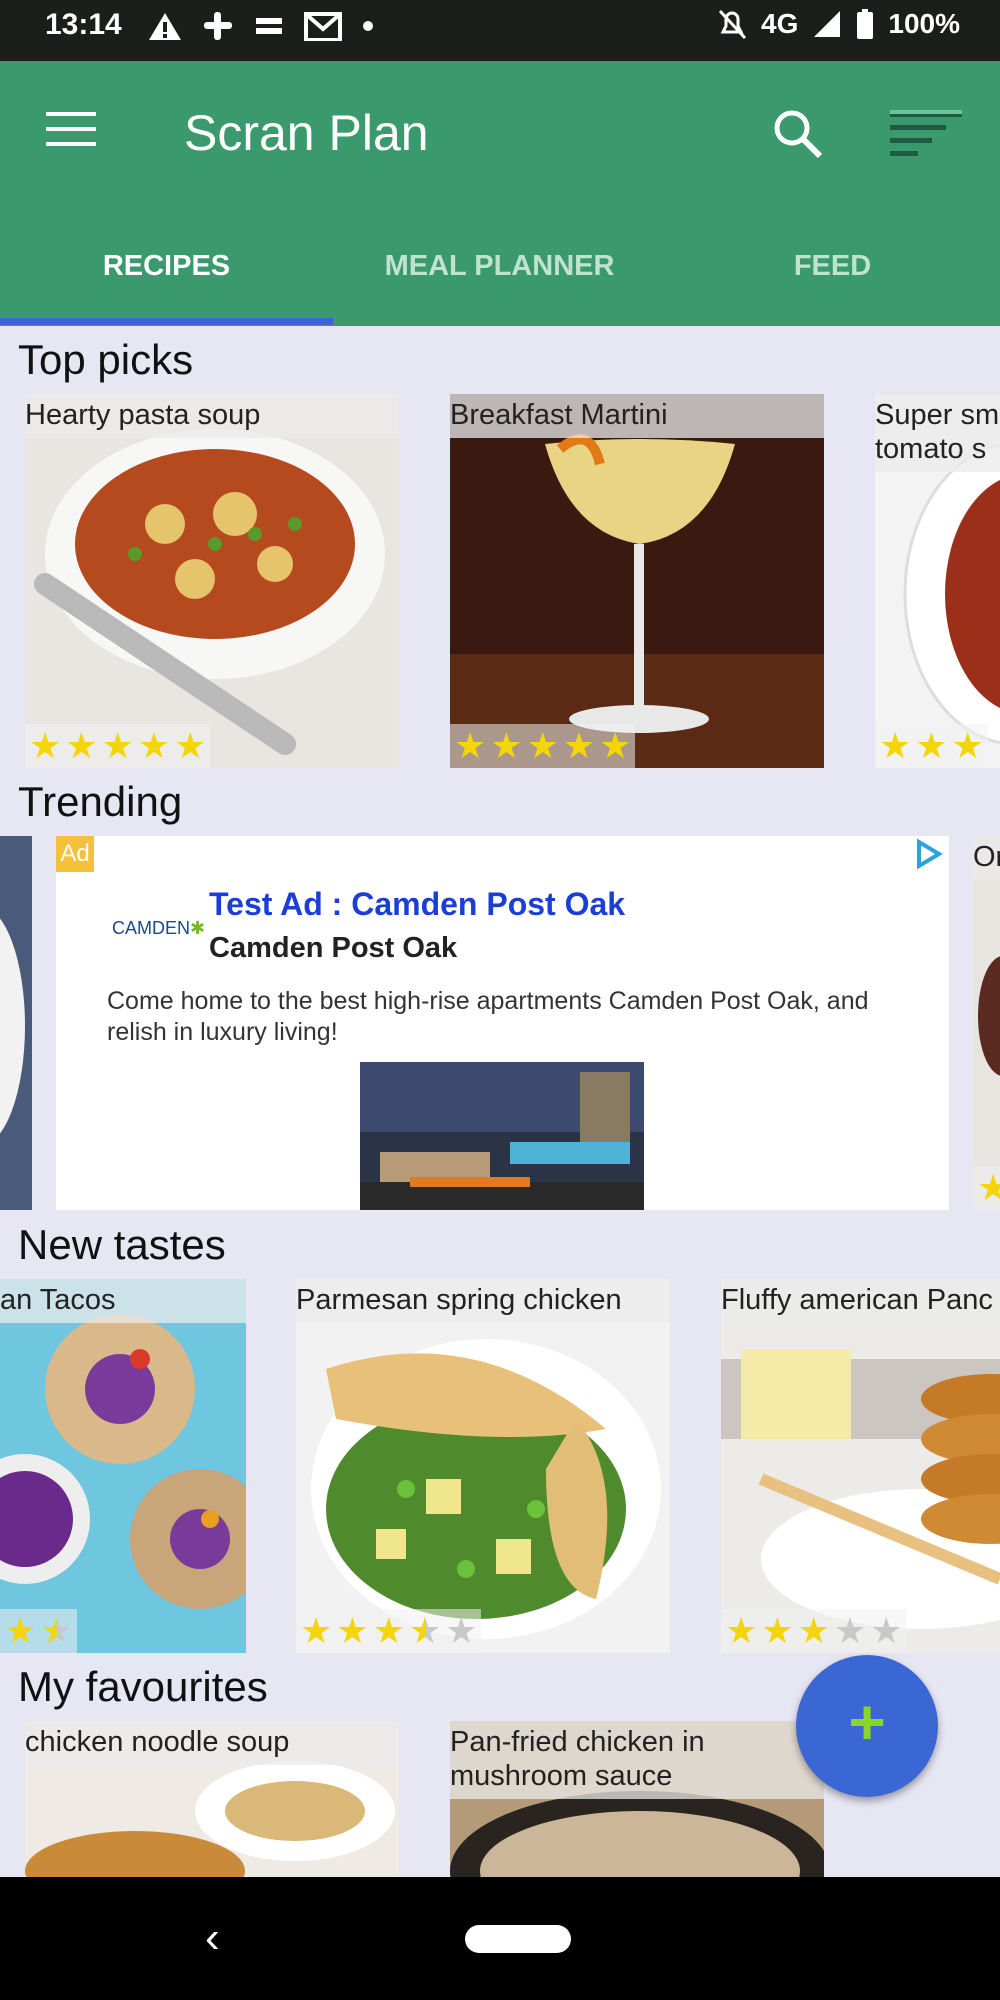  What do you see at coordinates (165, 26) in the screenshot?
I see `warning-icon` at bounding box center [165, 26].